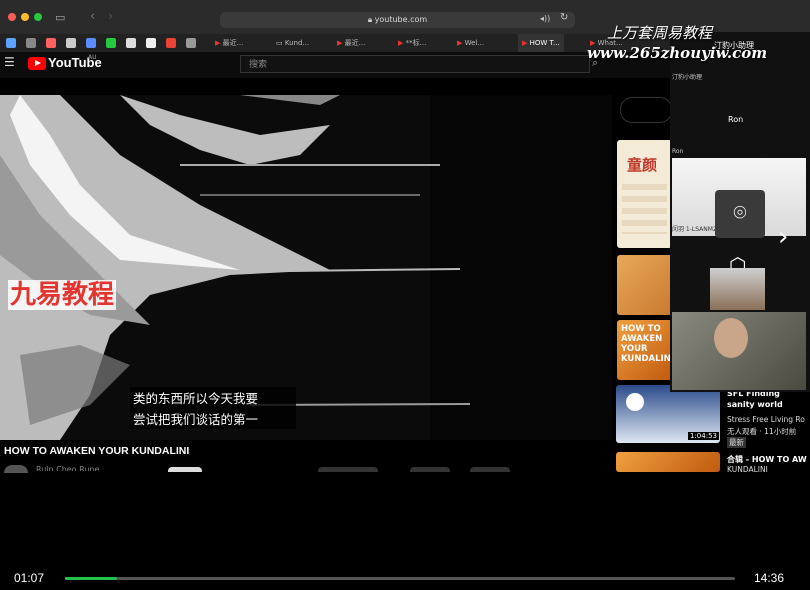 The image size is (810, 590). Describe the element at coordinates (736, 442) in the screenshot. I see `status-badge: 最新` at that location.